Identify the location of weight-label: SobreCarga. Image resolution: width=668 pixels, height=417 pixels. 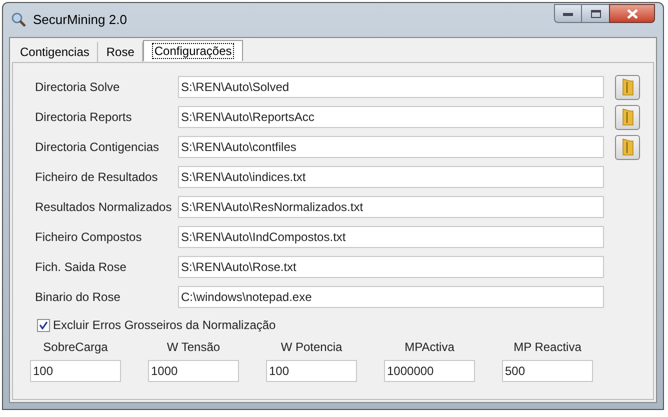
(75, 347).